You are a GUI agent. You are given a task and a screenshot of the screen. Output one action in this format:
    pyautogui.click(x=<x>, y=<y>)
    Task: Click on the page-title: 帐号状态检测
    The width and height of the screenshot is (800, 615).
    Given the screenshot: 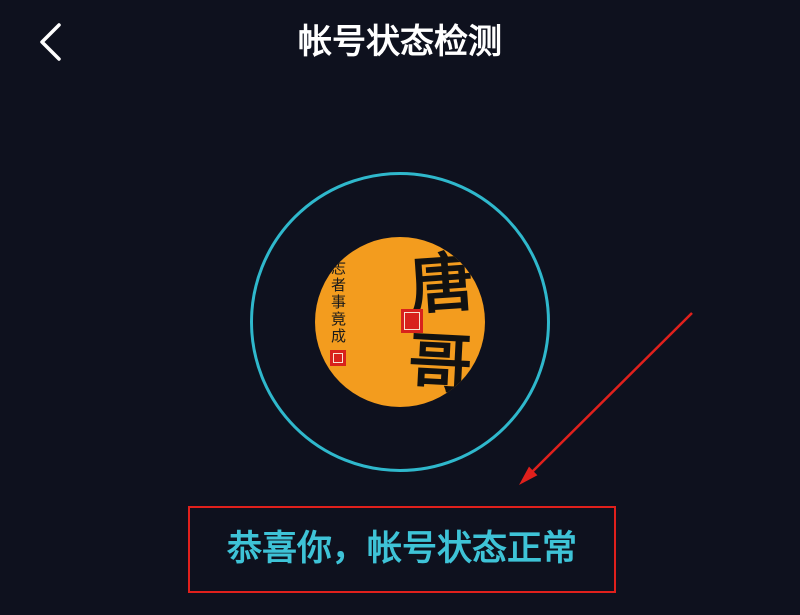 What is the action you would take?
    pyautogui.click(x=400, y=42)
    